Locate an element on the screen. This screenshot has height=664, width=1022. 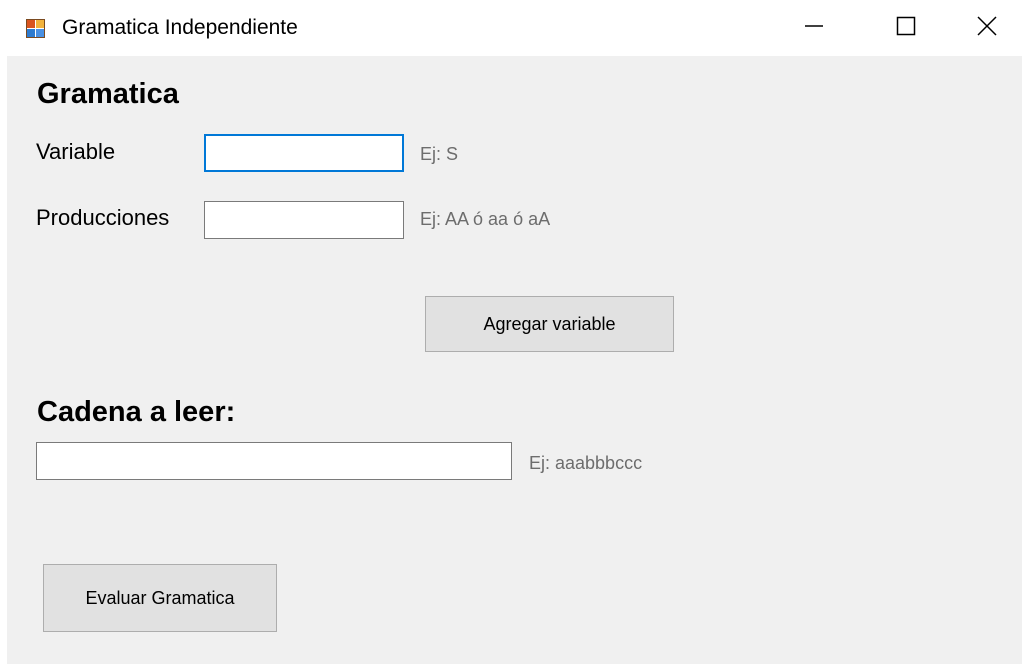
minimize-button is located at coordinates (814, 26).